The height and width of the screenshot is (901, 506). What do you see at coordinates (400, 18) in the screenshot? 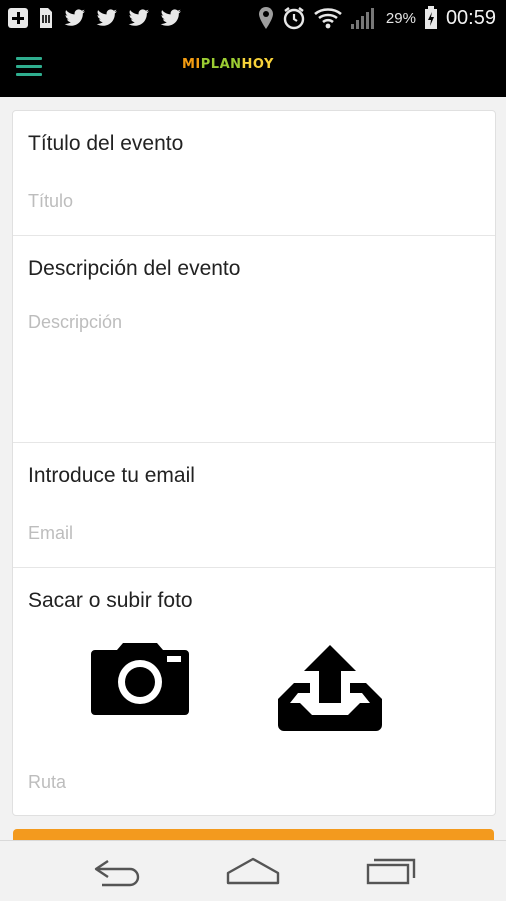
I see `battery-percent: 29%` at bounding box center [400, 18].